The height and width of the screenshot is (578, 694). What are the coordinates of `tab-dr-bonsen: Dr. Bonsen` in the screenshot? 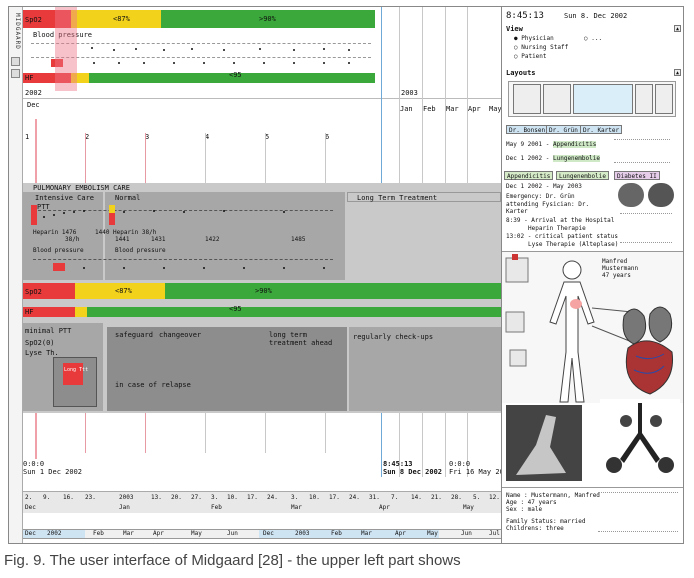 It's located at (527, 129).